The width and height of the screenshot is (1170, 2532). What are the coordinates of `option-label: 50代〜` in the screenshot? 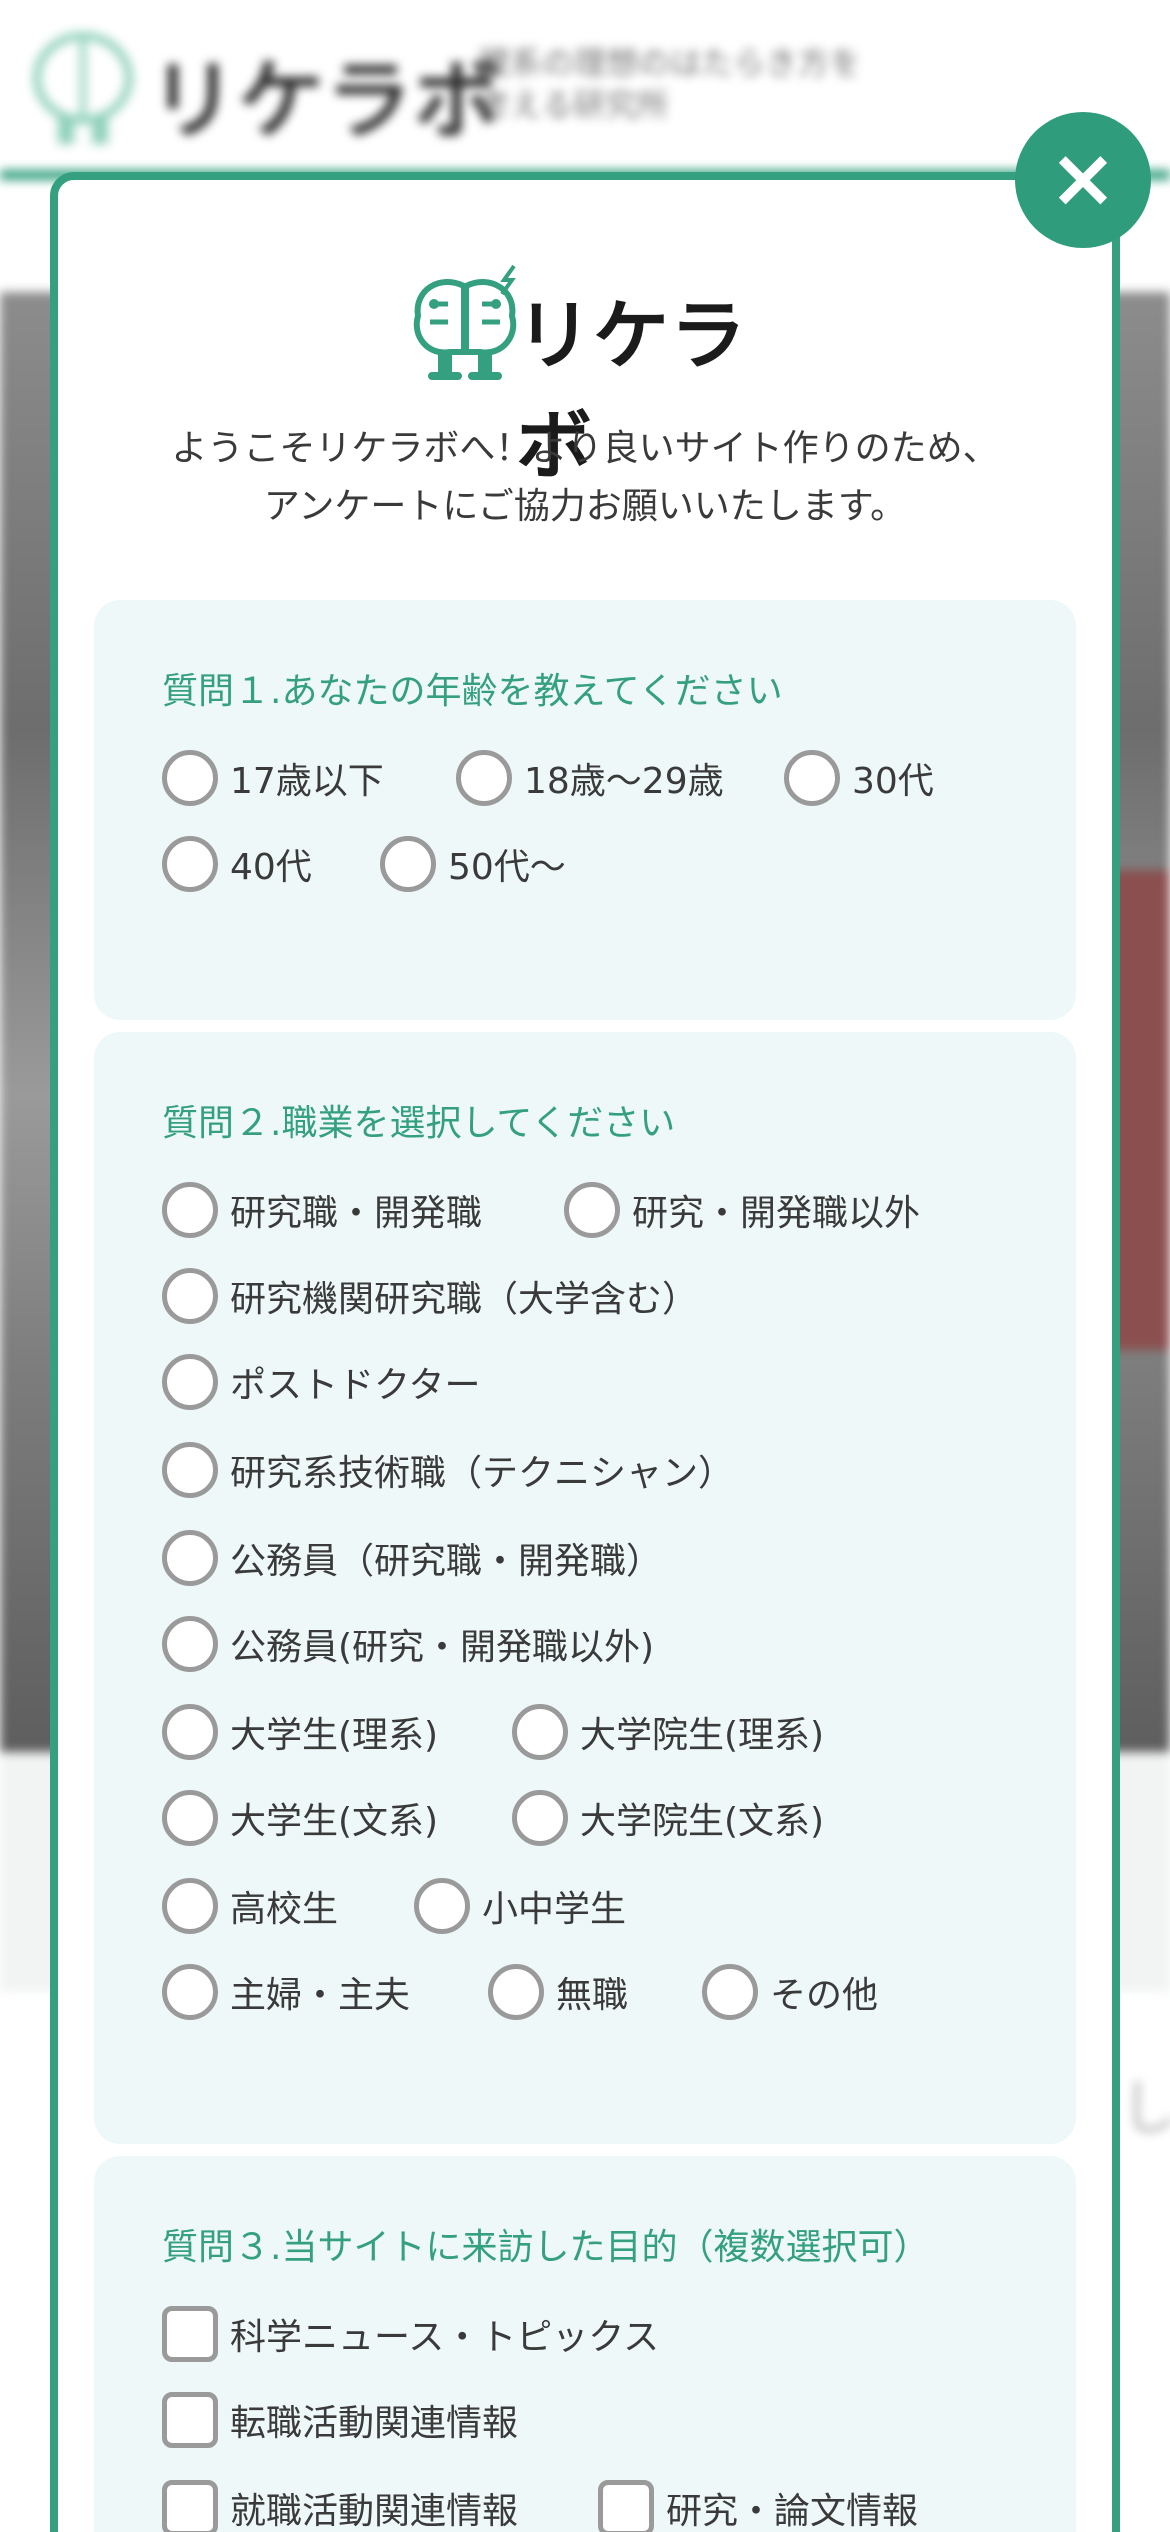 It's located at (507, 867).